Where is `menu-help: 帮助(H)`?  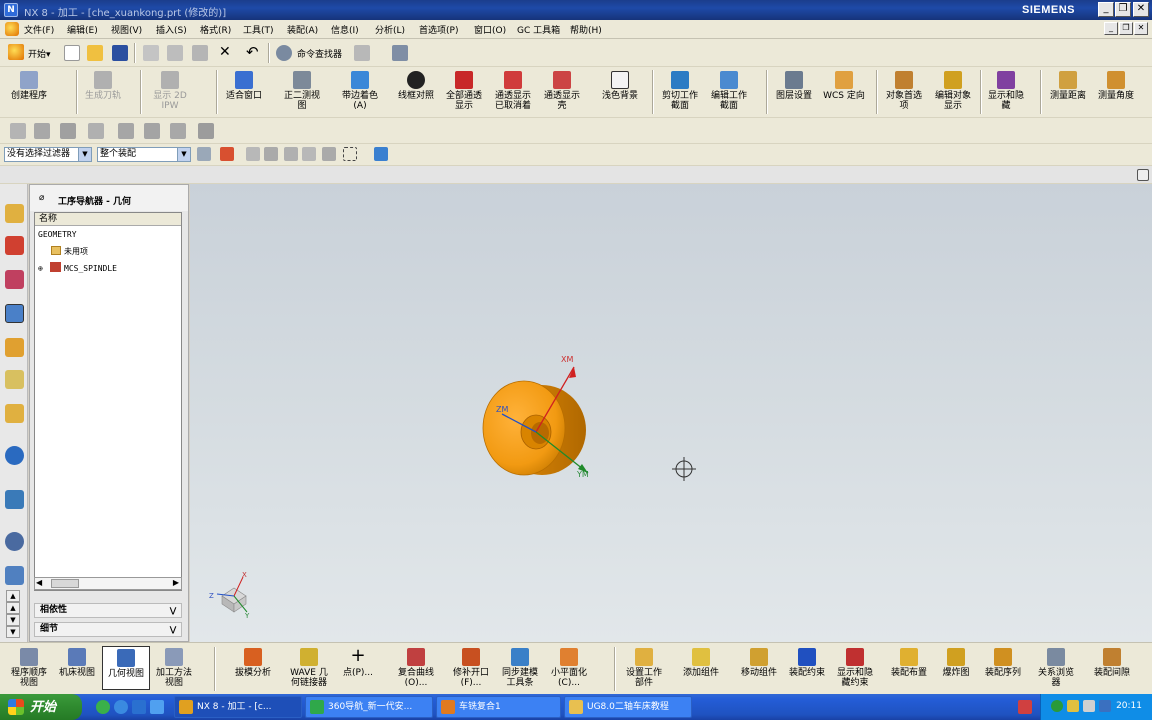
menu-help: 帮助(H) is located at coordinates (586, 29).